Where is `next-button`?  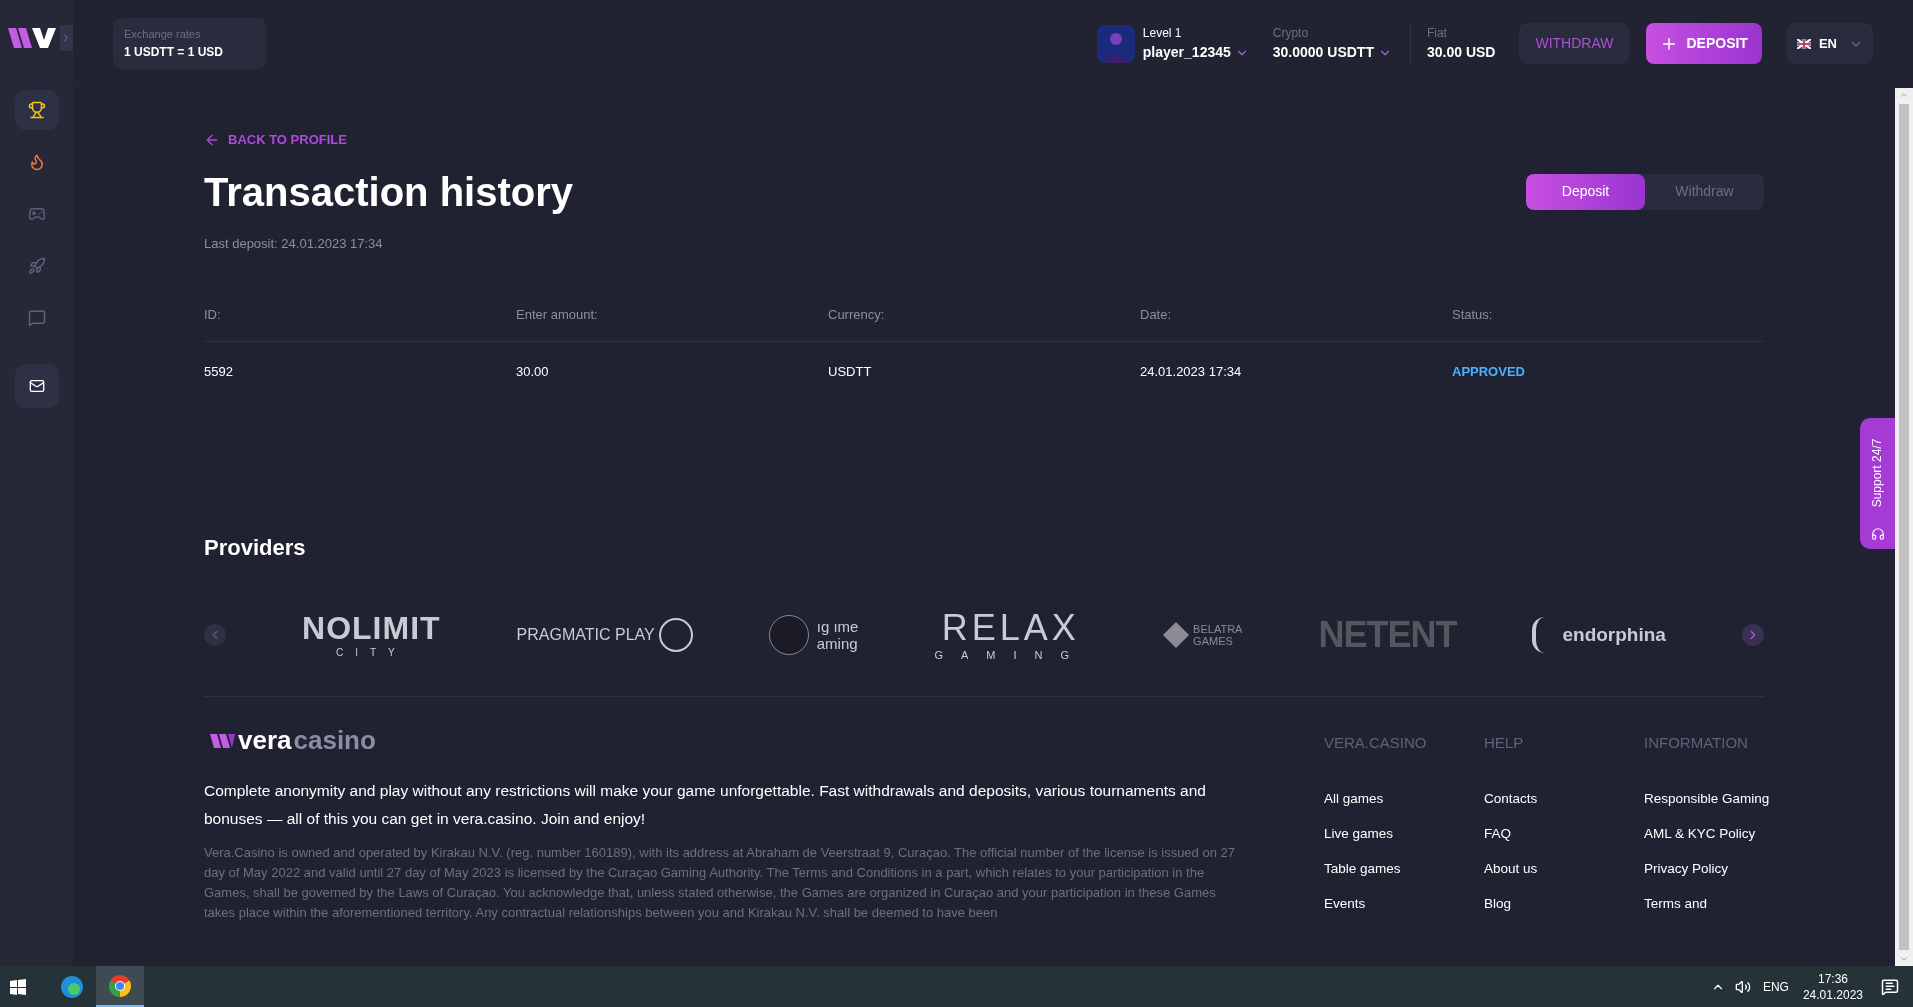 next-button is located at coordinates (1752, 635).